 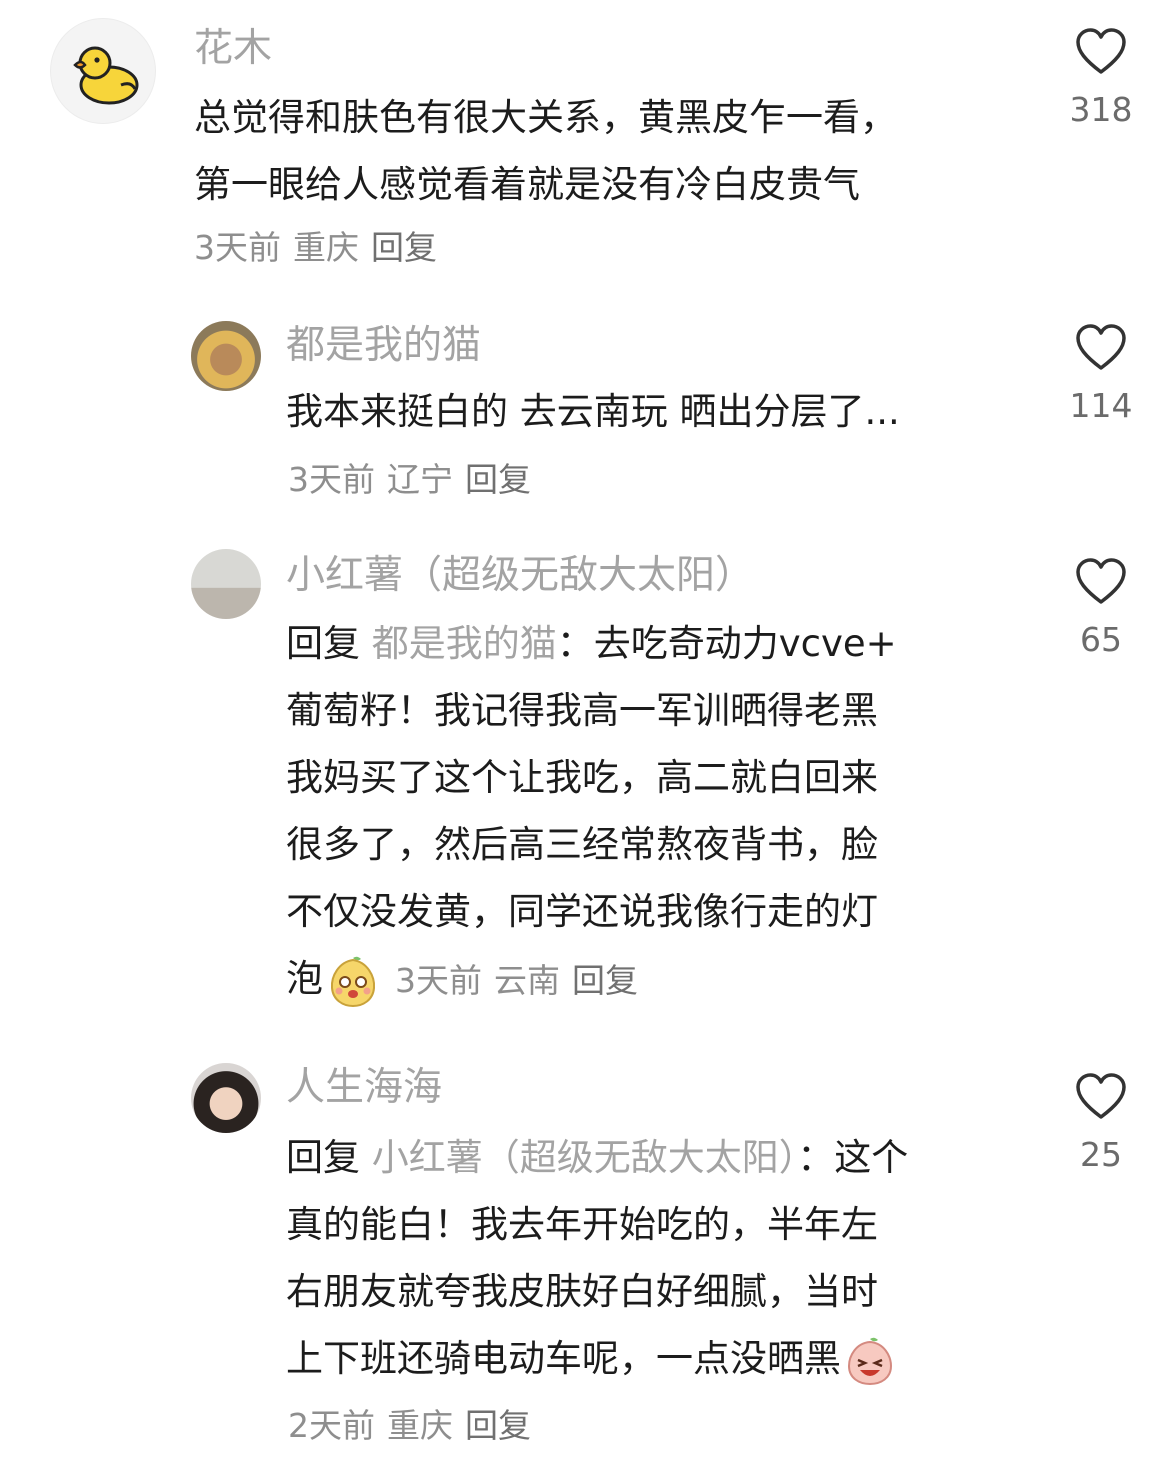 I want to click on comment-meta: 3天前 云南 回复, so click(x=522, y=980).